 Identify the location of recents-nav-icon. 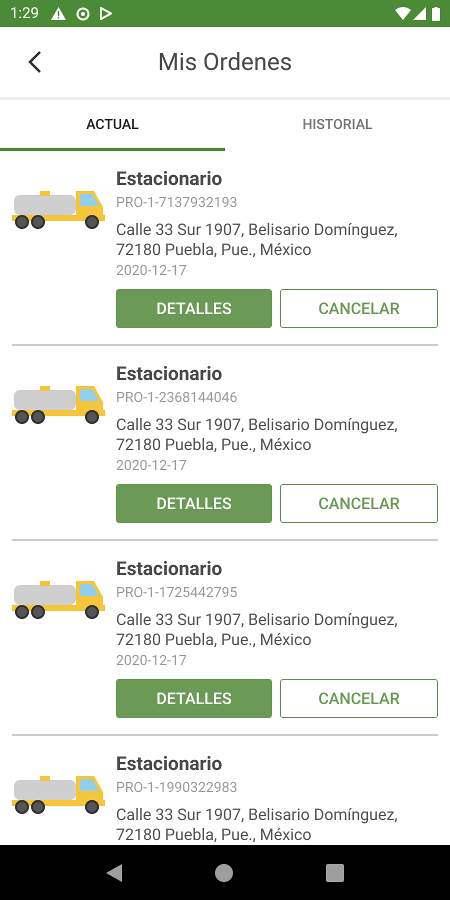
(335, 873).